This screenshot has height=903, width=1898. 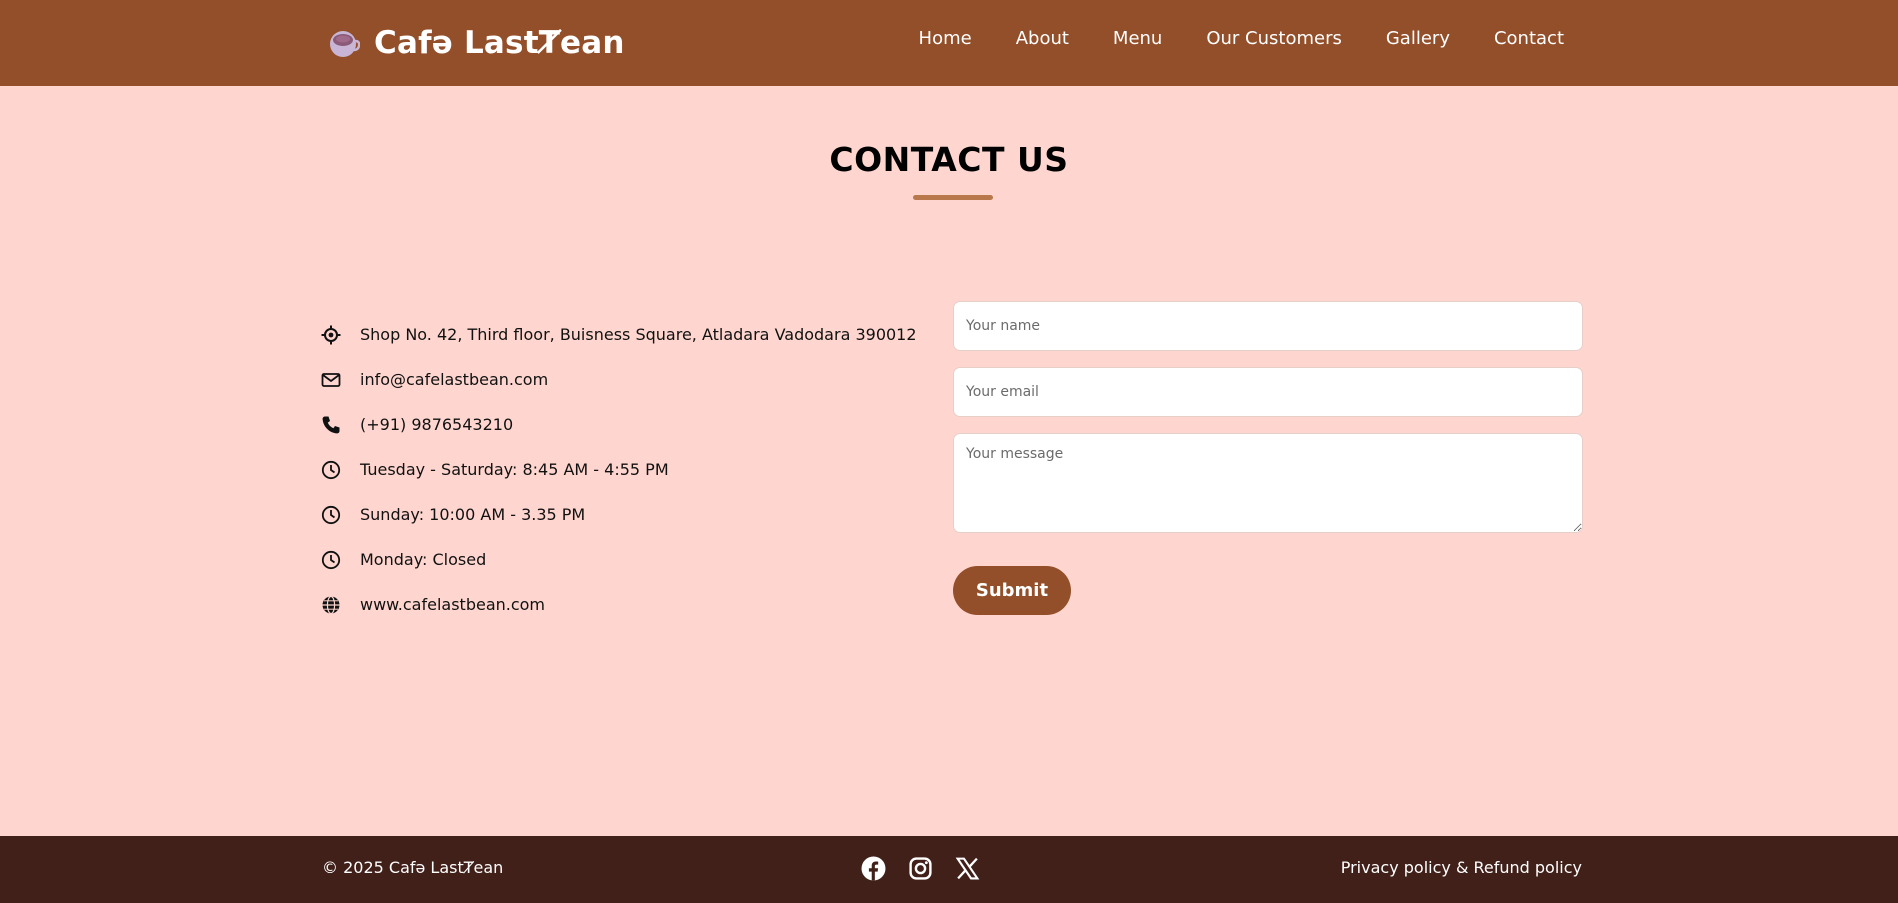 What do you see at coordinates (331, 425) in the screenshot?
I see `phone-icon` at bounding box center [331, 425].